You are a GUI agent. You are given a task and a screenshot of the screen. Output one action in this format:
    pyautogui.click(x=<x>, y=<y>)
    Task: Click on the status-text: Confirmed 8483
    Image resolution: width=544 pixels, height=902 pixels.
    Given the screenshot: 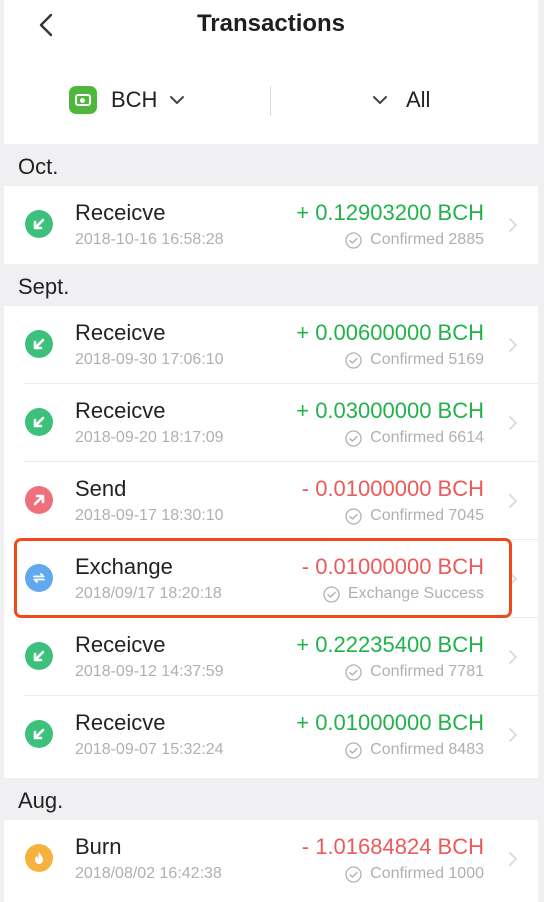 What is the action you would take?
    pyautogui.click(x=427, y=749)
    